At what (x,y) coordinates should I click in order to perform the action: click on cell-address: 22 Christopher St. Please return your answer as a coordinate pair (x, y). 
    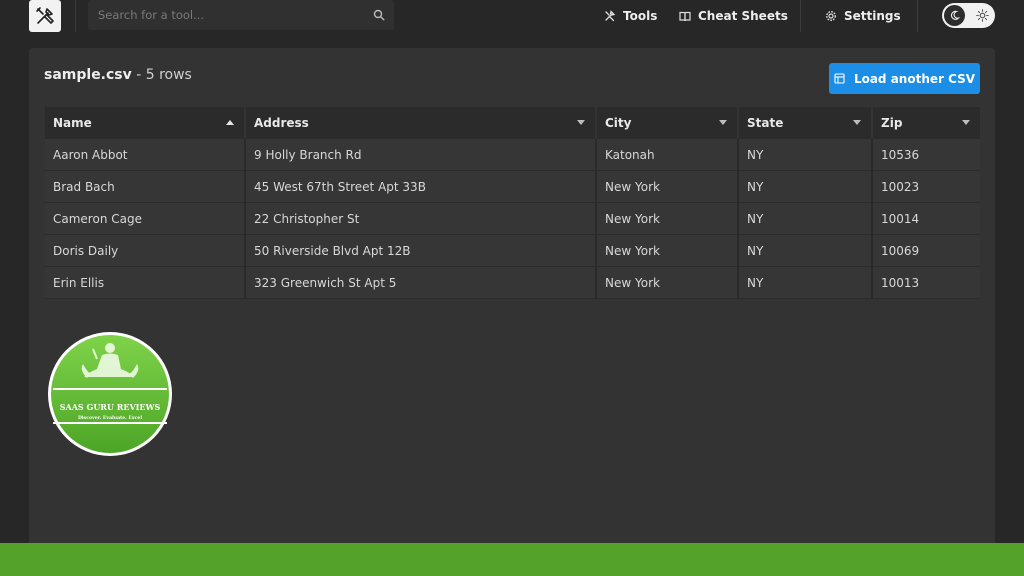
    Looking at the image, I should click on (421, 219).